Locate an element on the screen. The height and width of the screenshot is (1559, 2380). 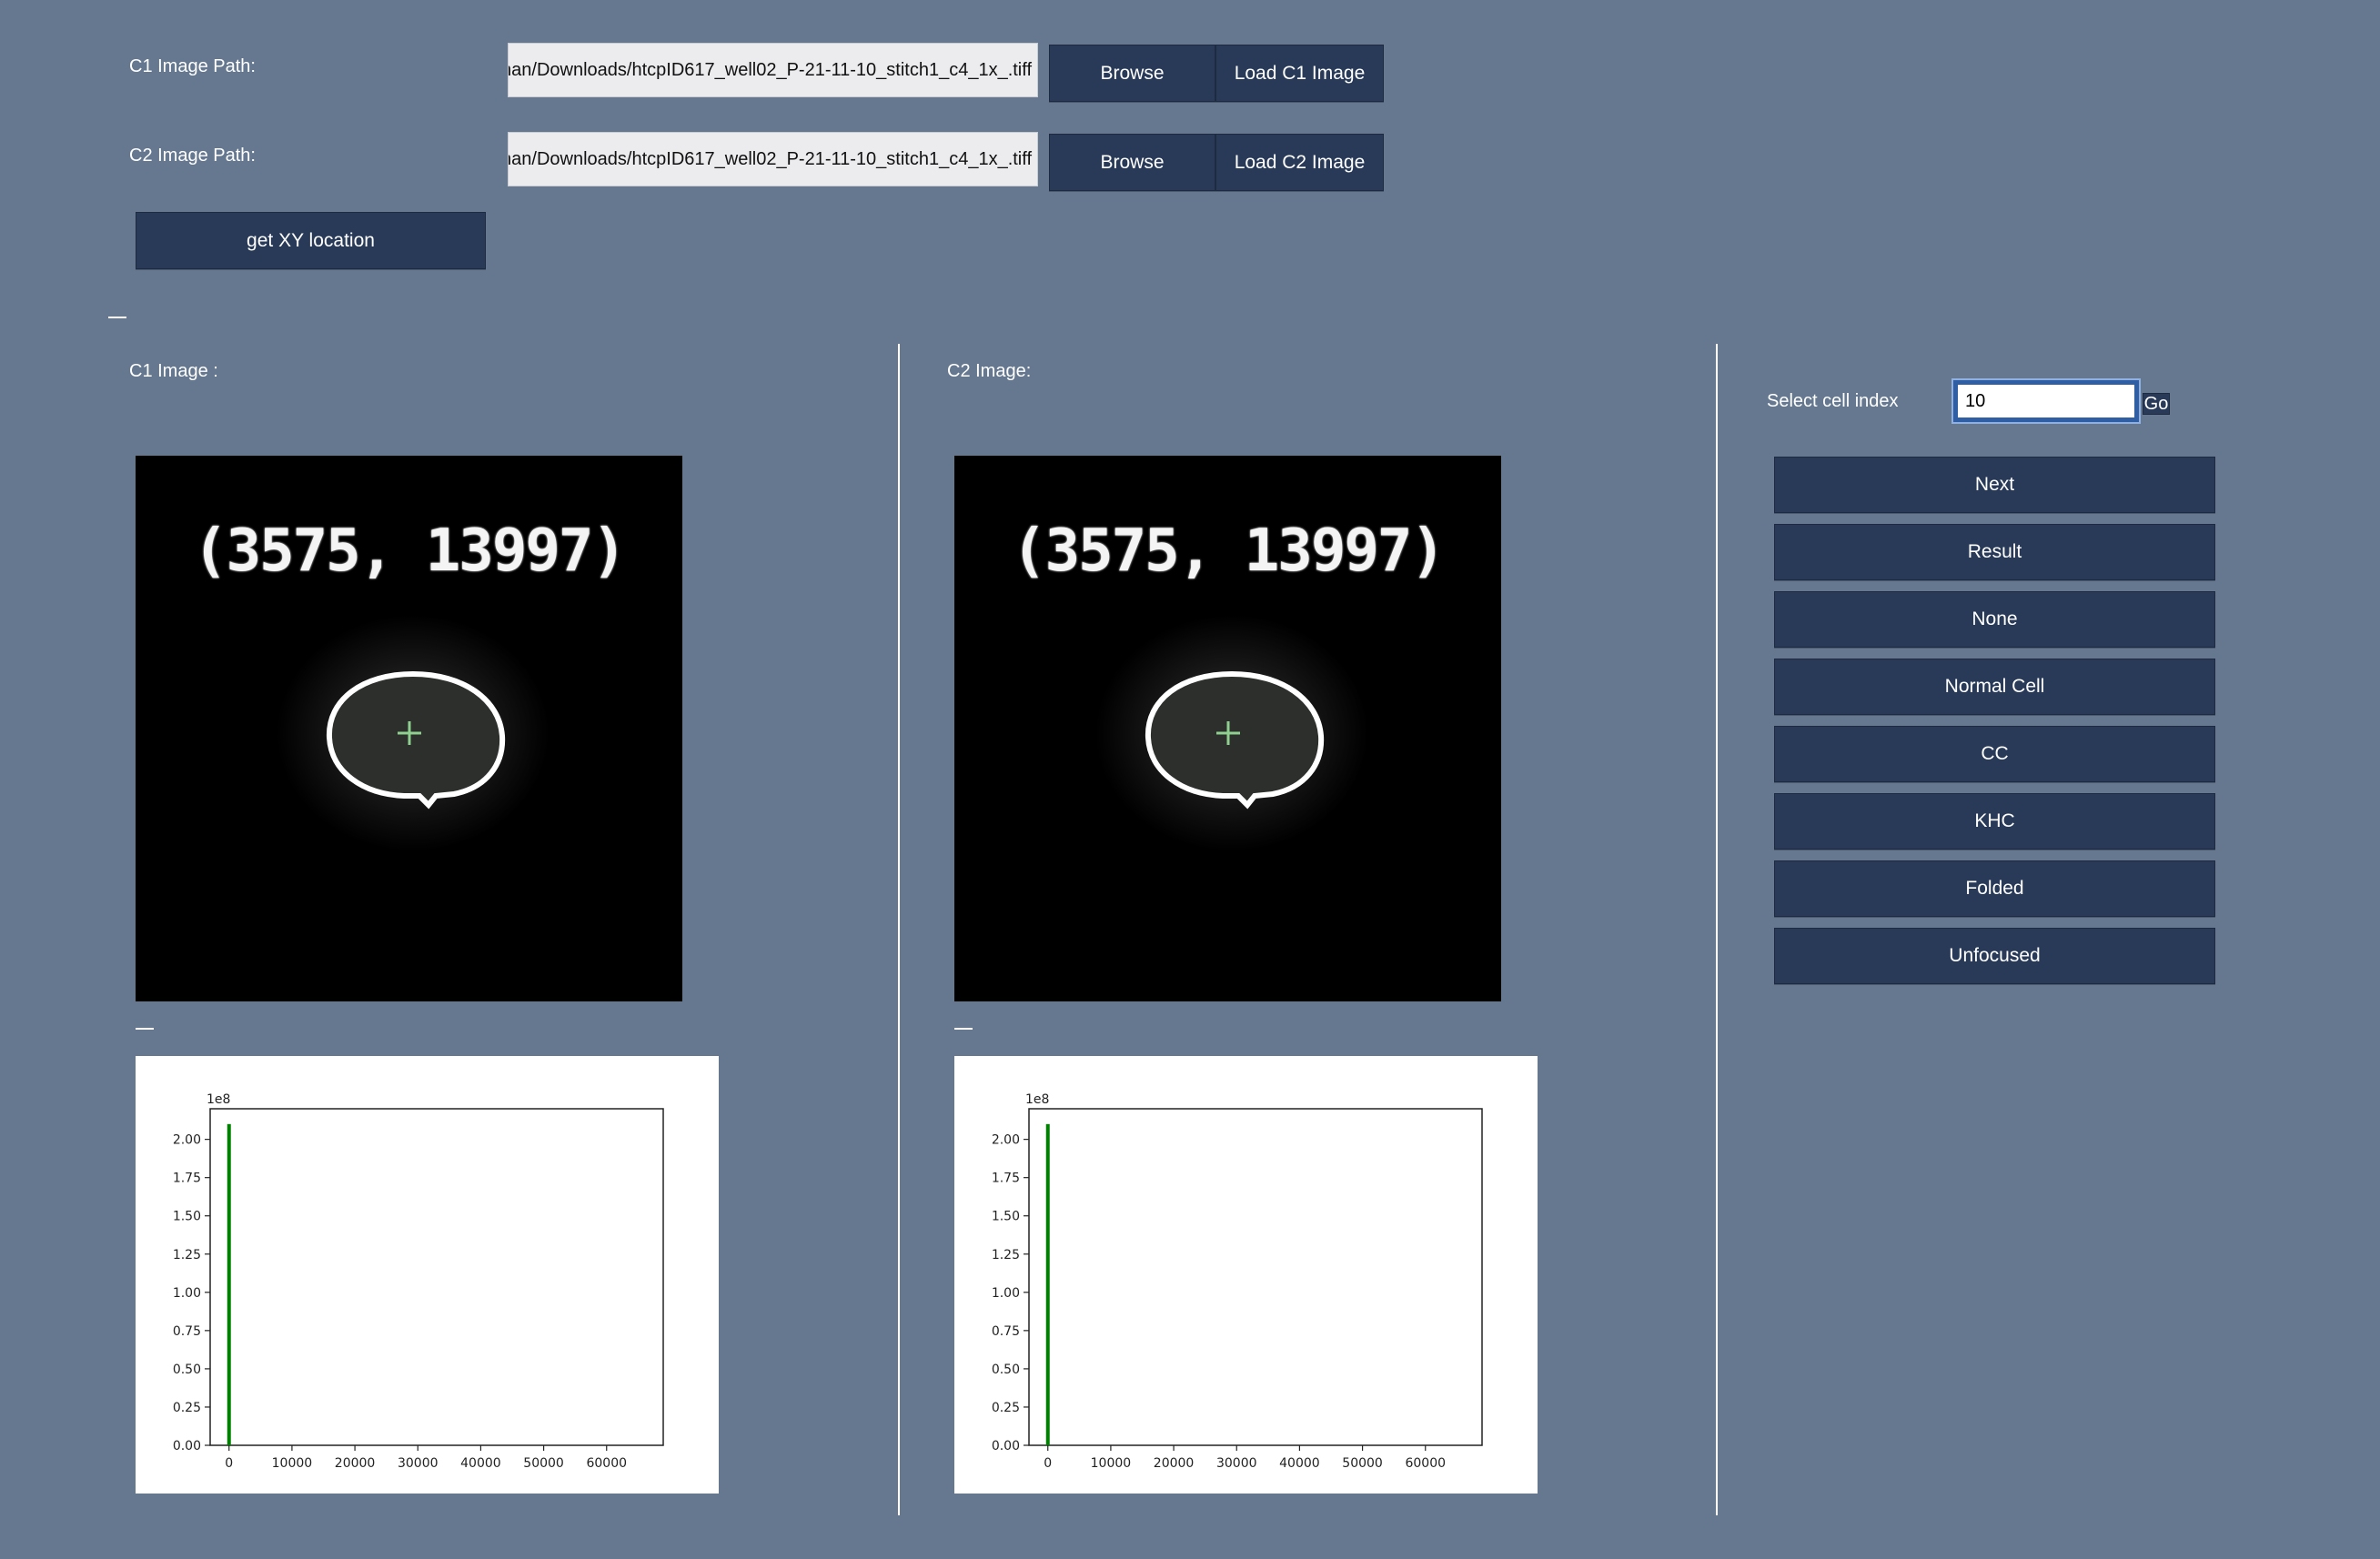
load-c1-image-button: Load C1 Image is located at coordinates (1299, 73).